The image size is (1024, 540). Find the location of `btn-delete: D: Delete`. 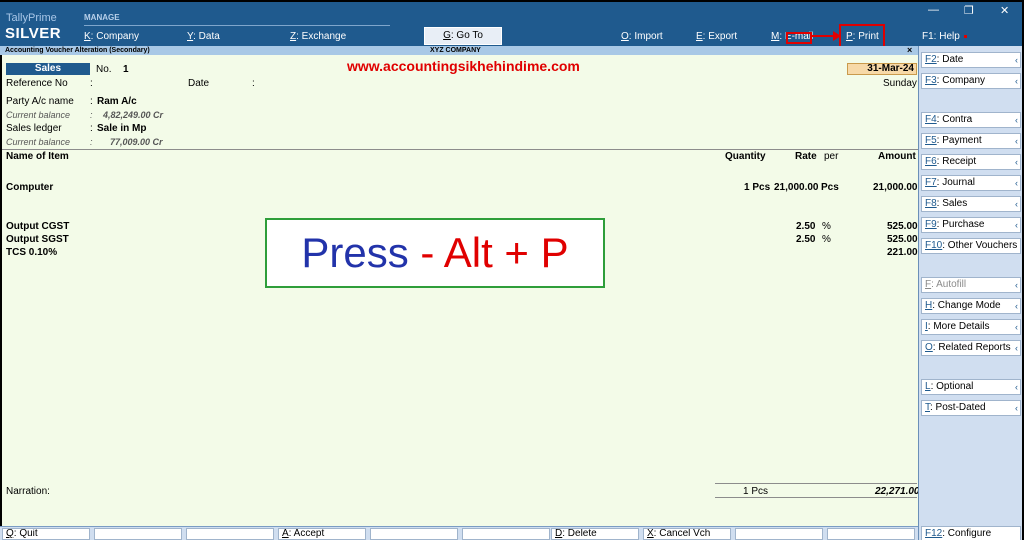

btn-delete: D: Delete is located at coordinates (595, 534).